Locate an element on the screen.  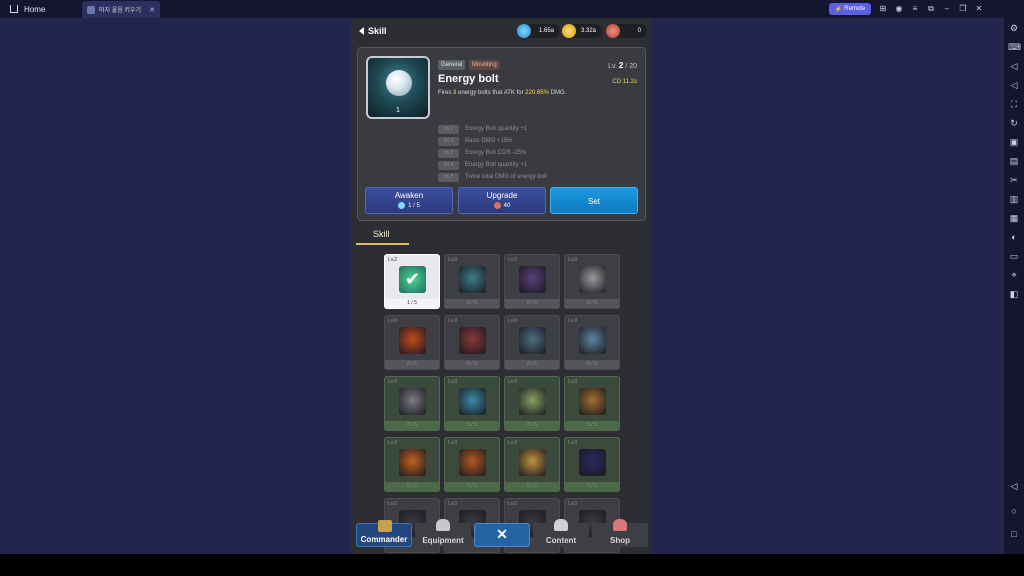
awaken-value: 1 / 5 is located at coordinates (414, 205).